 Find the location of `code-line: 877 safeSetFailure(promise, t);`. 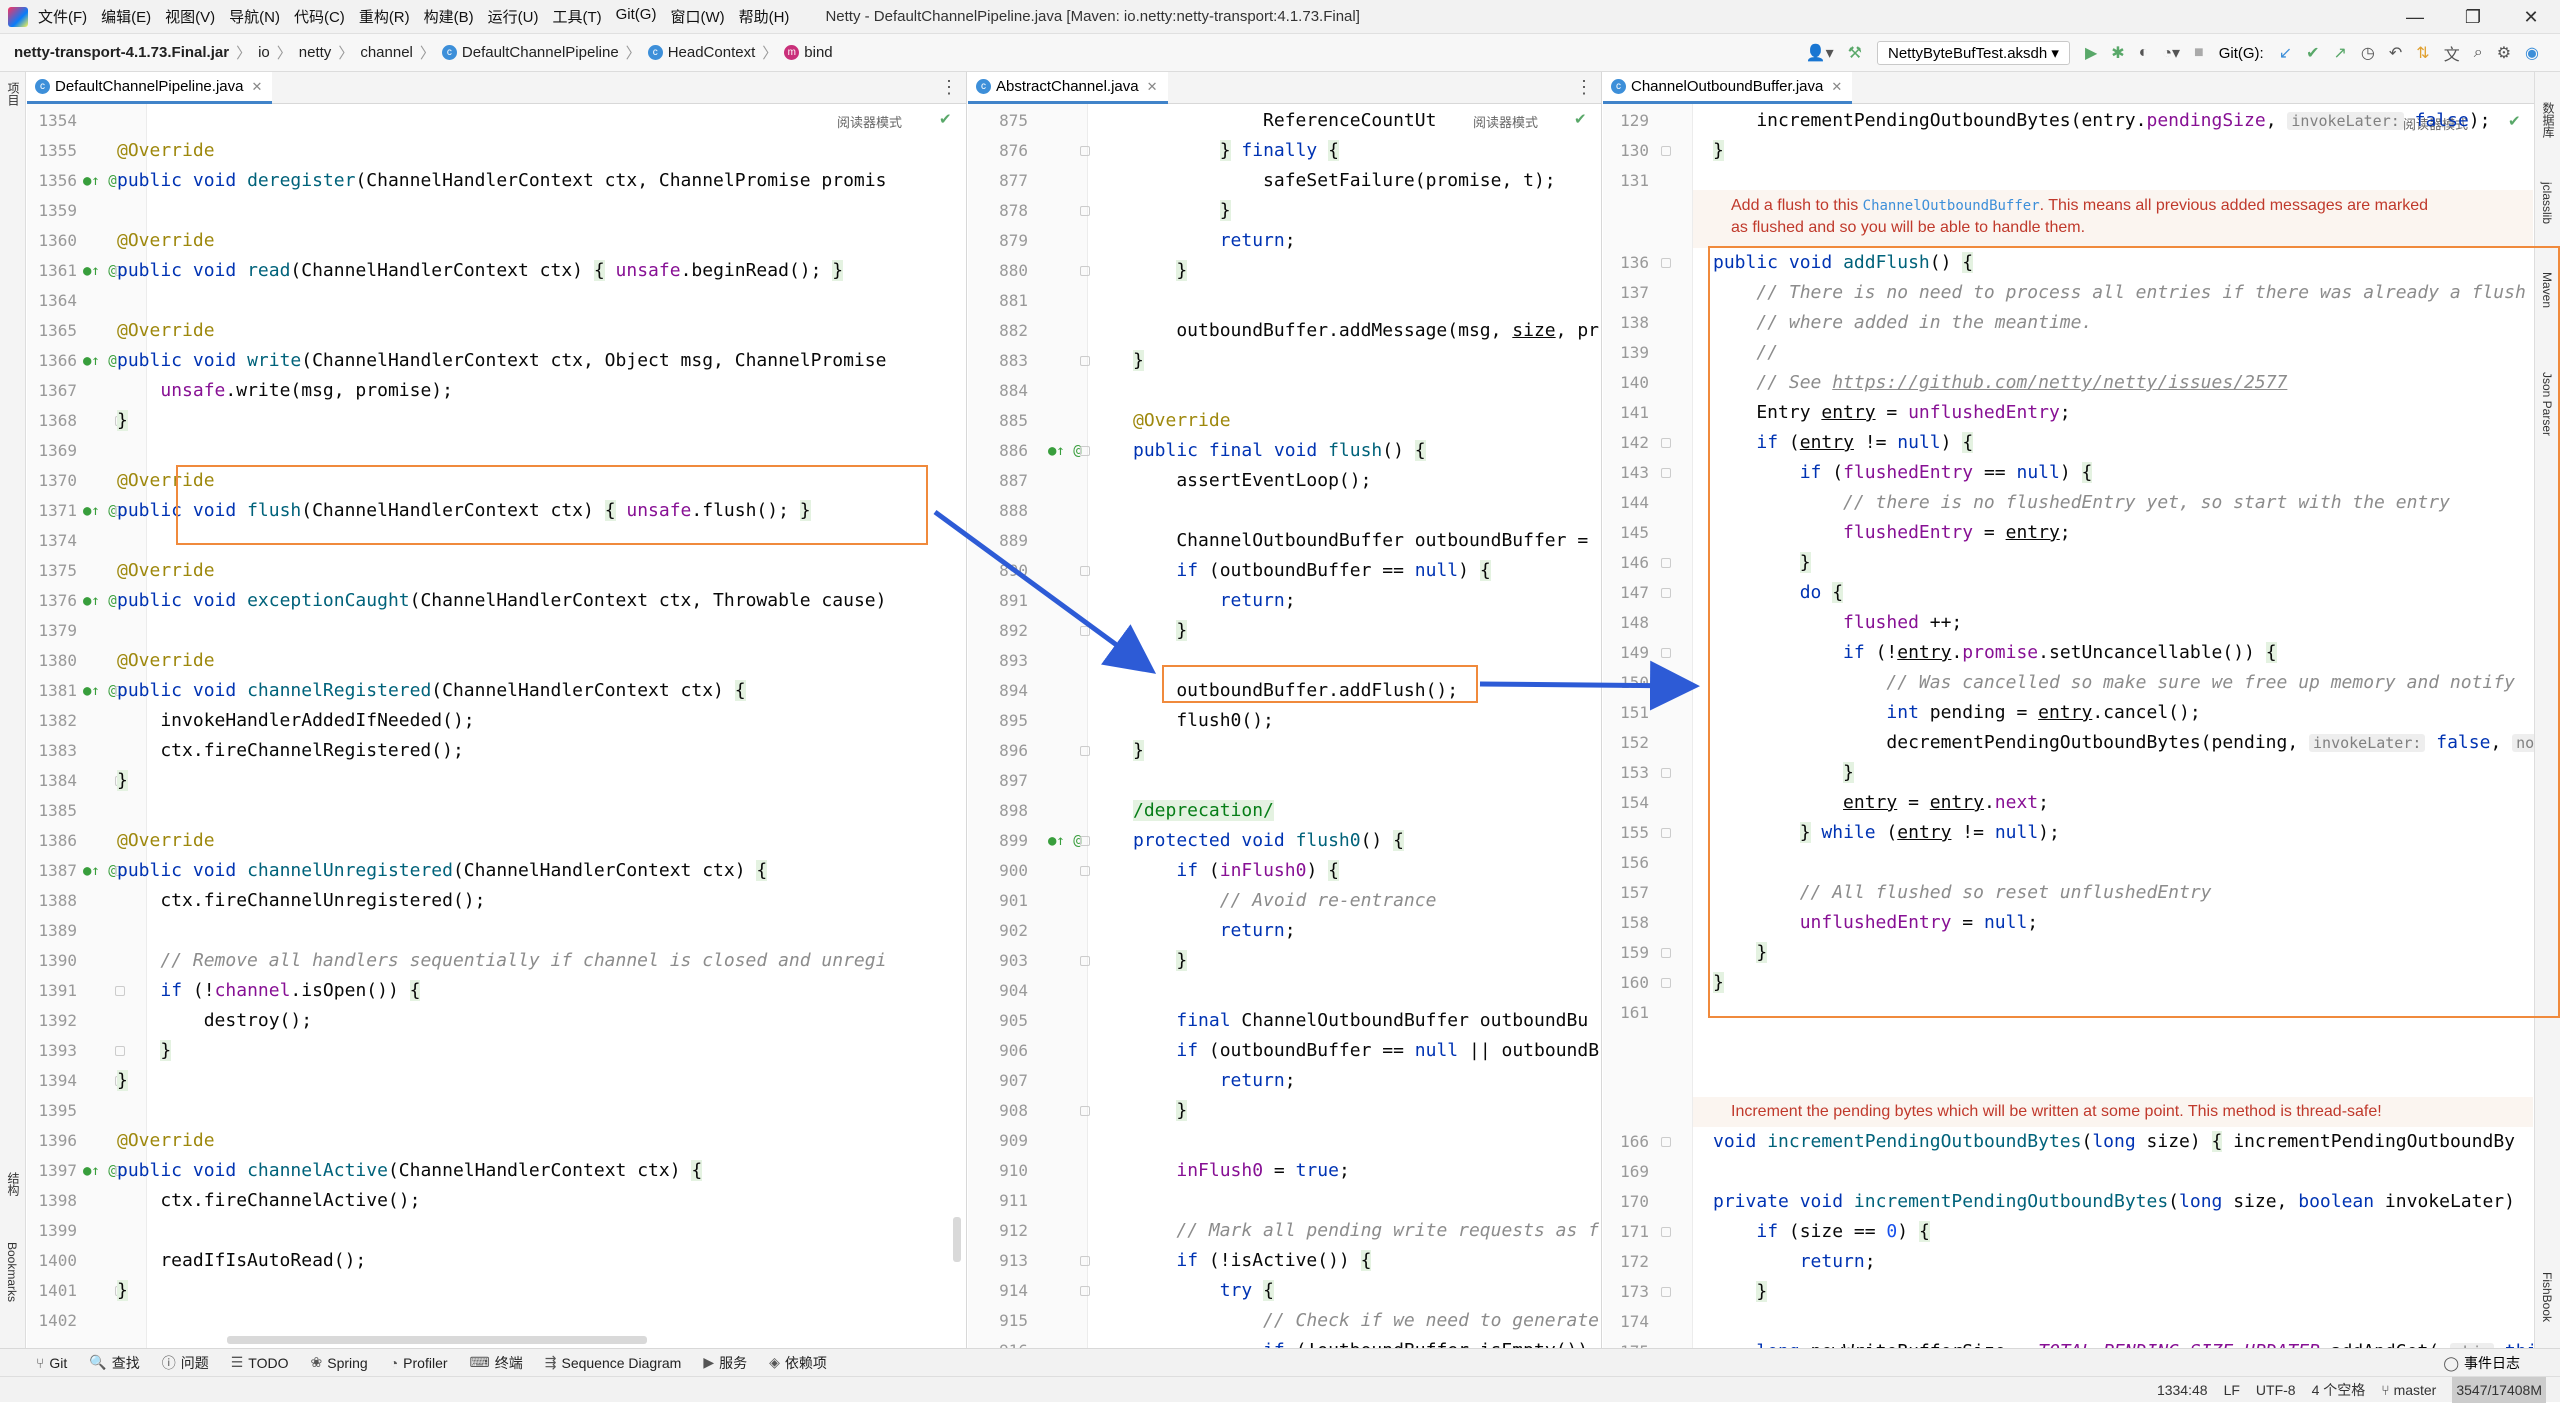

code-line: 877 safeSetFailure(promise, t); is located at coordinates (1284, 181).